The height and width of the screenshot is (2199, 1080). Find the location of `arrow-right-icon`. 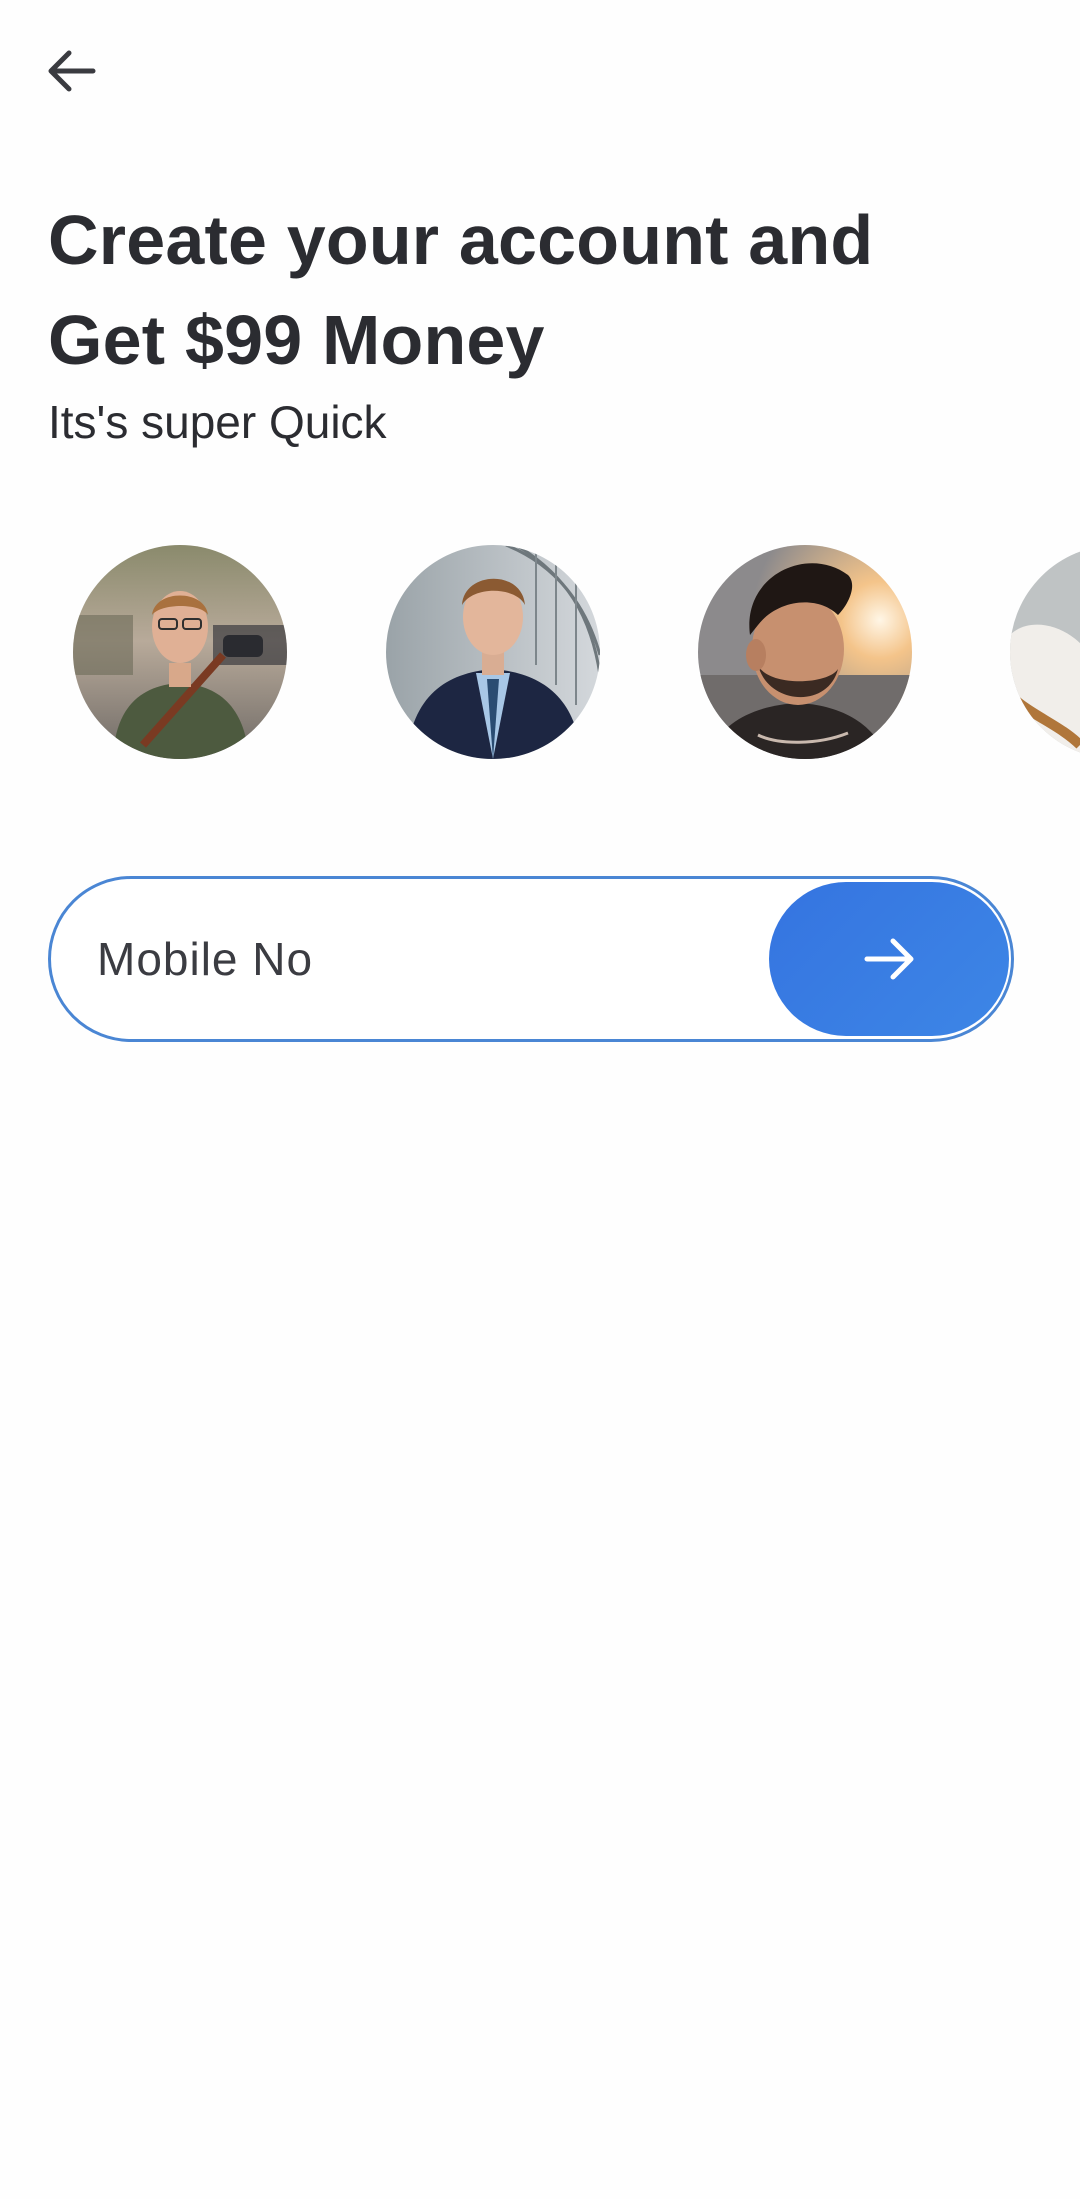

arrow-right-icon is located at coordinates (889, 959).